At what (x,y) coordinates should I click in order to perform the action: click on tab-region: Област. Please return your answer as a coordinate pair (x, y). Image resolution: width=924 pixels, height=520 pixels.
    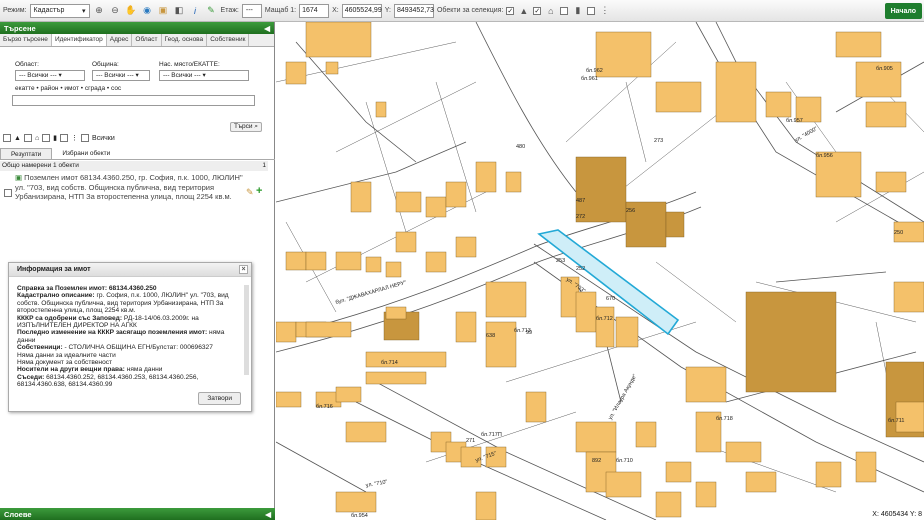
    Looking at the image, I should click on (147, 40).